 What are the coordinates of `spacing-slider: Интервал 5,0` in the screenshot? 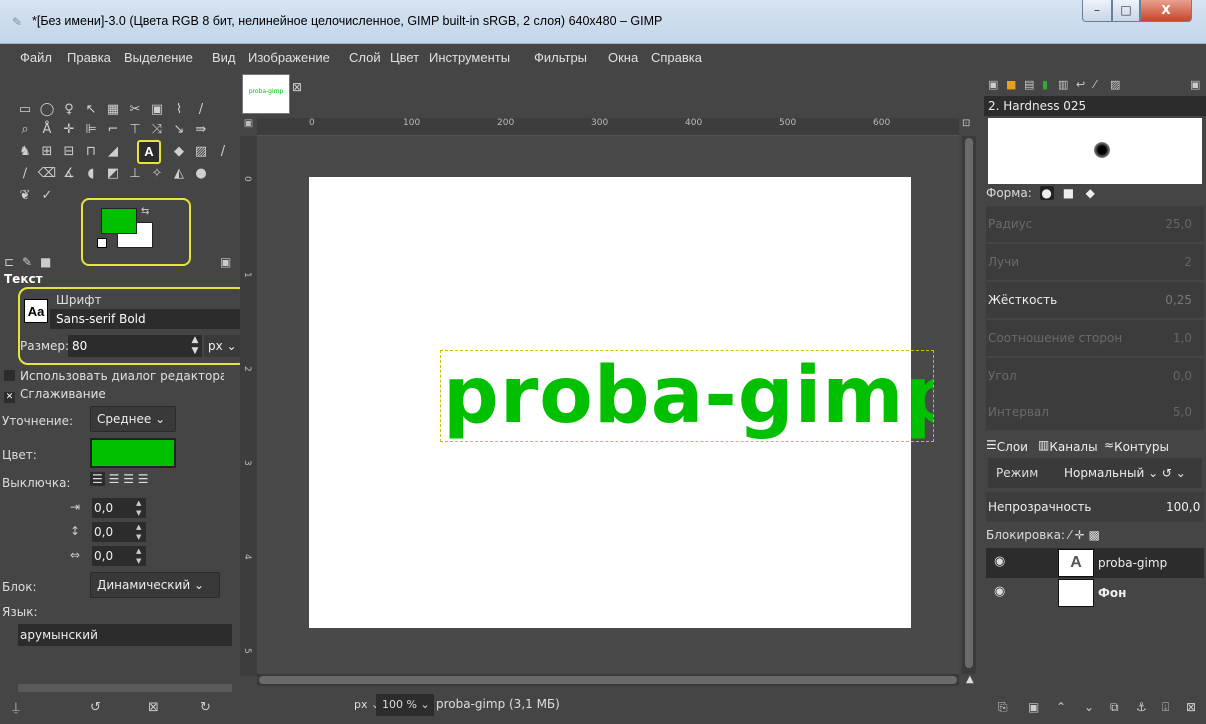 It's located at (1095, 412).